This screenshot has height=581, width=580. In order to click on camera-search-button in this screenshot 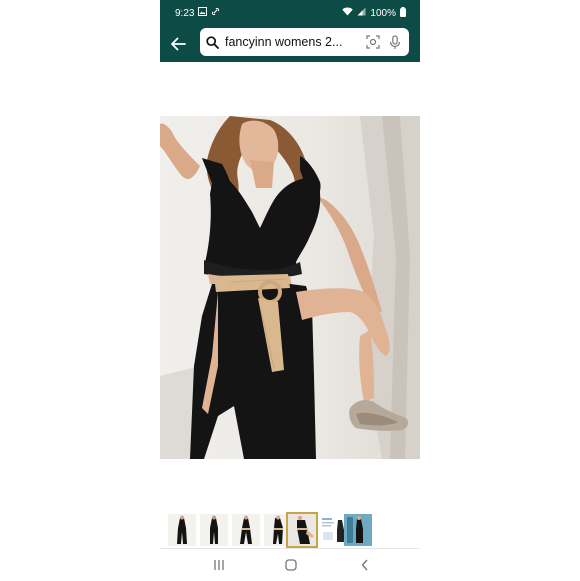, I will do `click(373, 42)`.